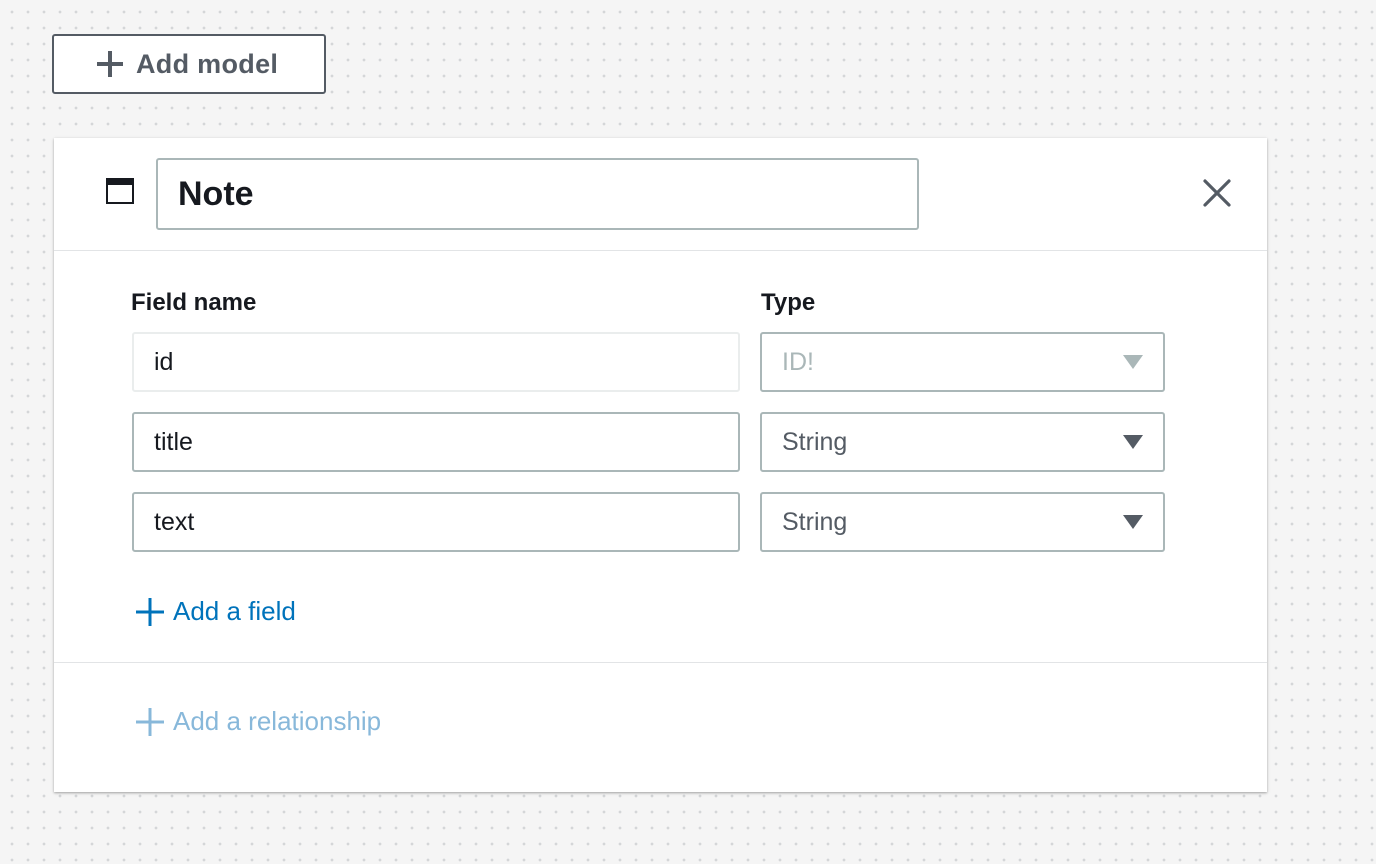  I want to click on add-model-button: Add model, so click(189, 64).